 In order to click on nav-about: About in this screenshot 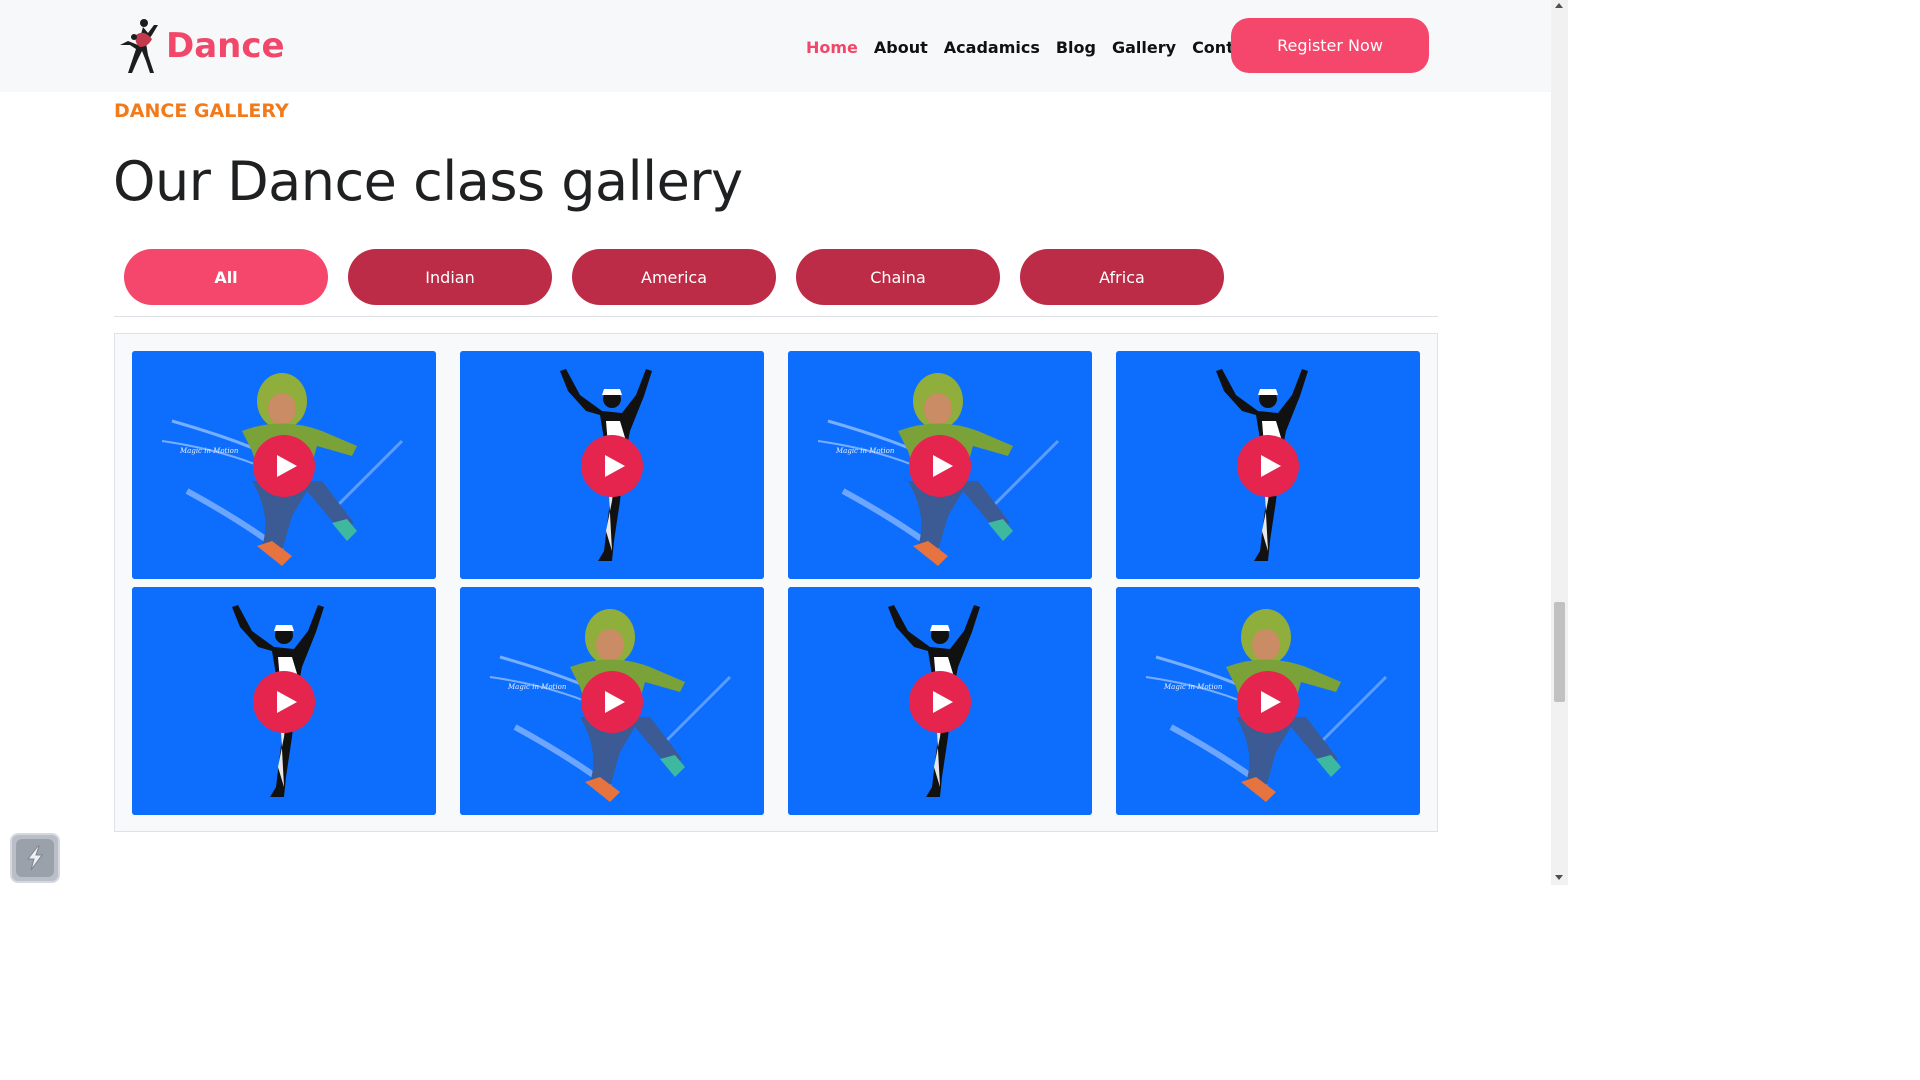, I will do `click(901, 47)`.